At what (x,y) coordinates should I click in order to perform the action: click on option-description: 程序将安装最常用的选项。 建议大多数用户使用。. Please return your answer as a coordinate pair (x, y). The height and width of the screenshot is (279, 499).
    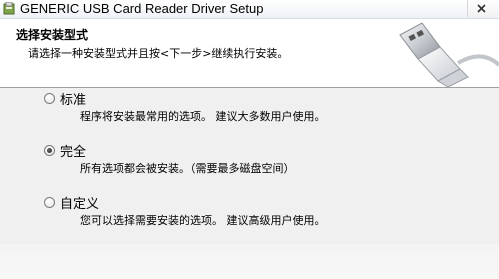
    Looking at the image, I should click on (203, 116).